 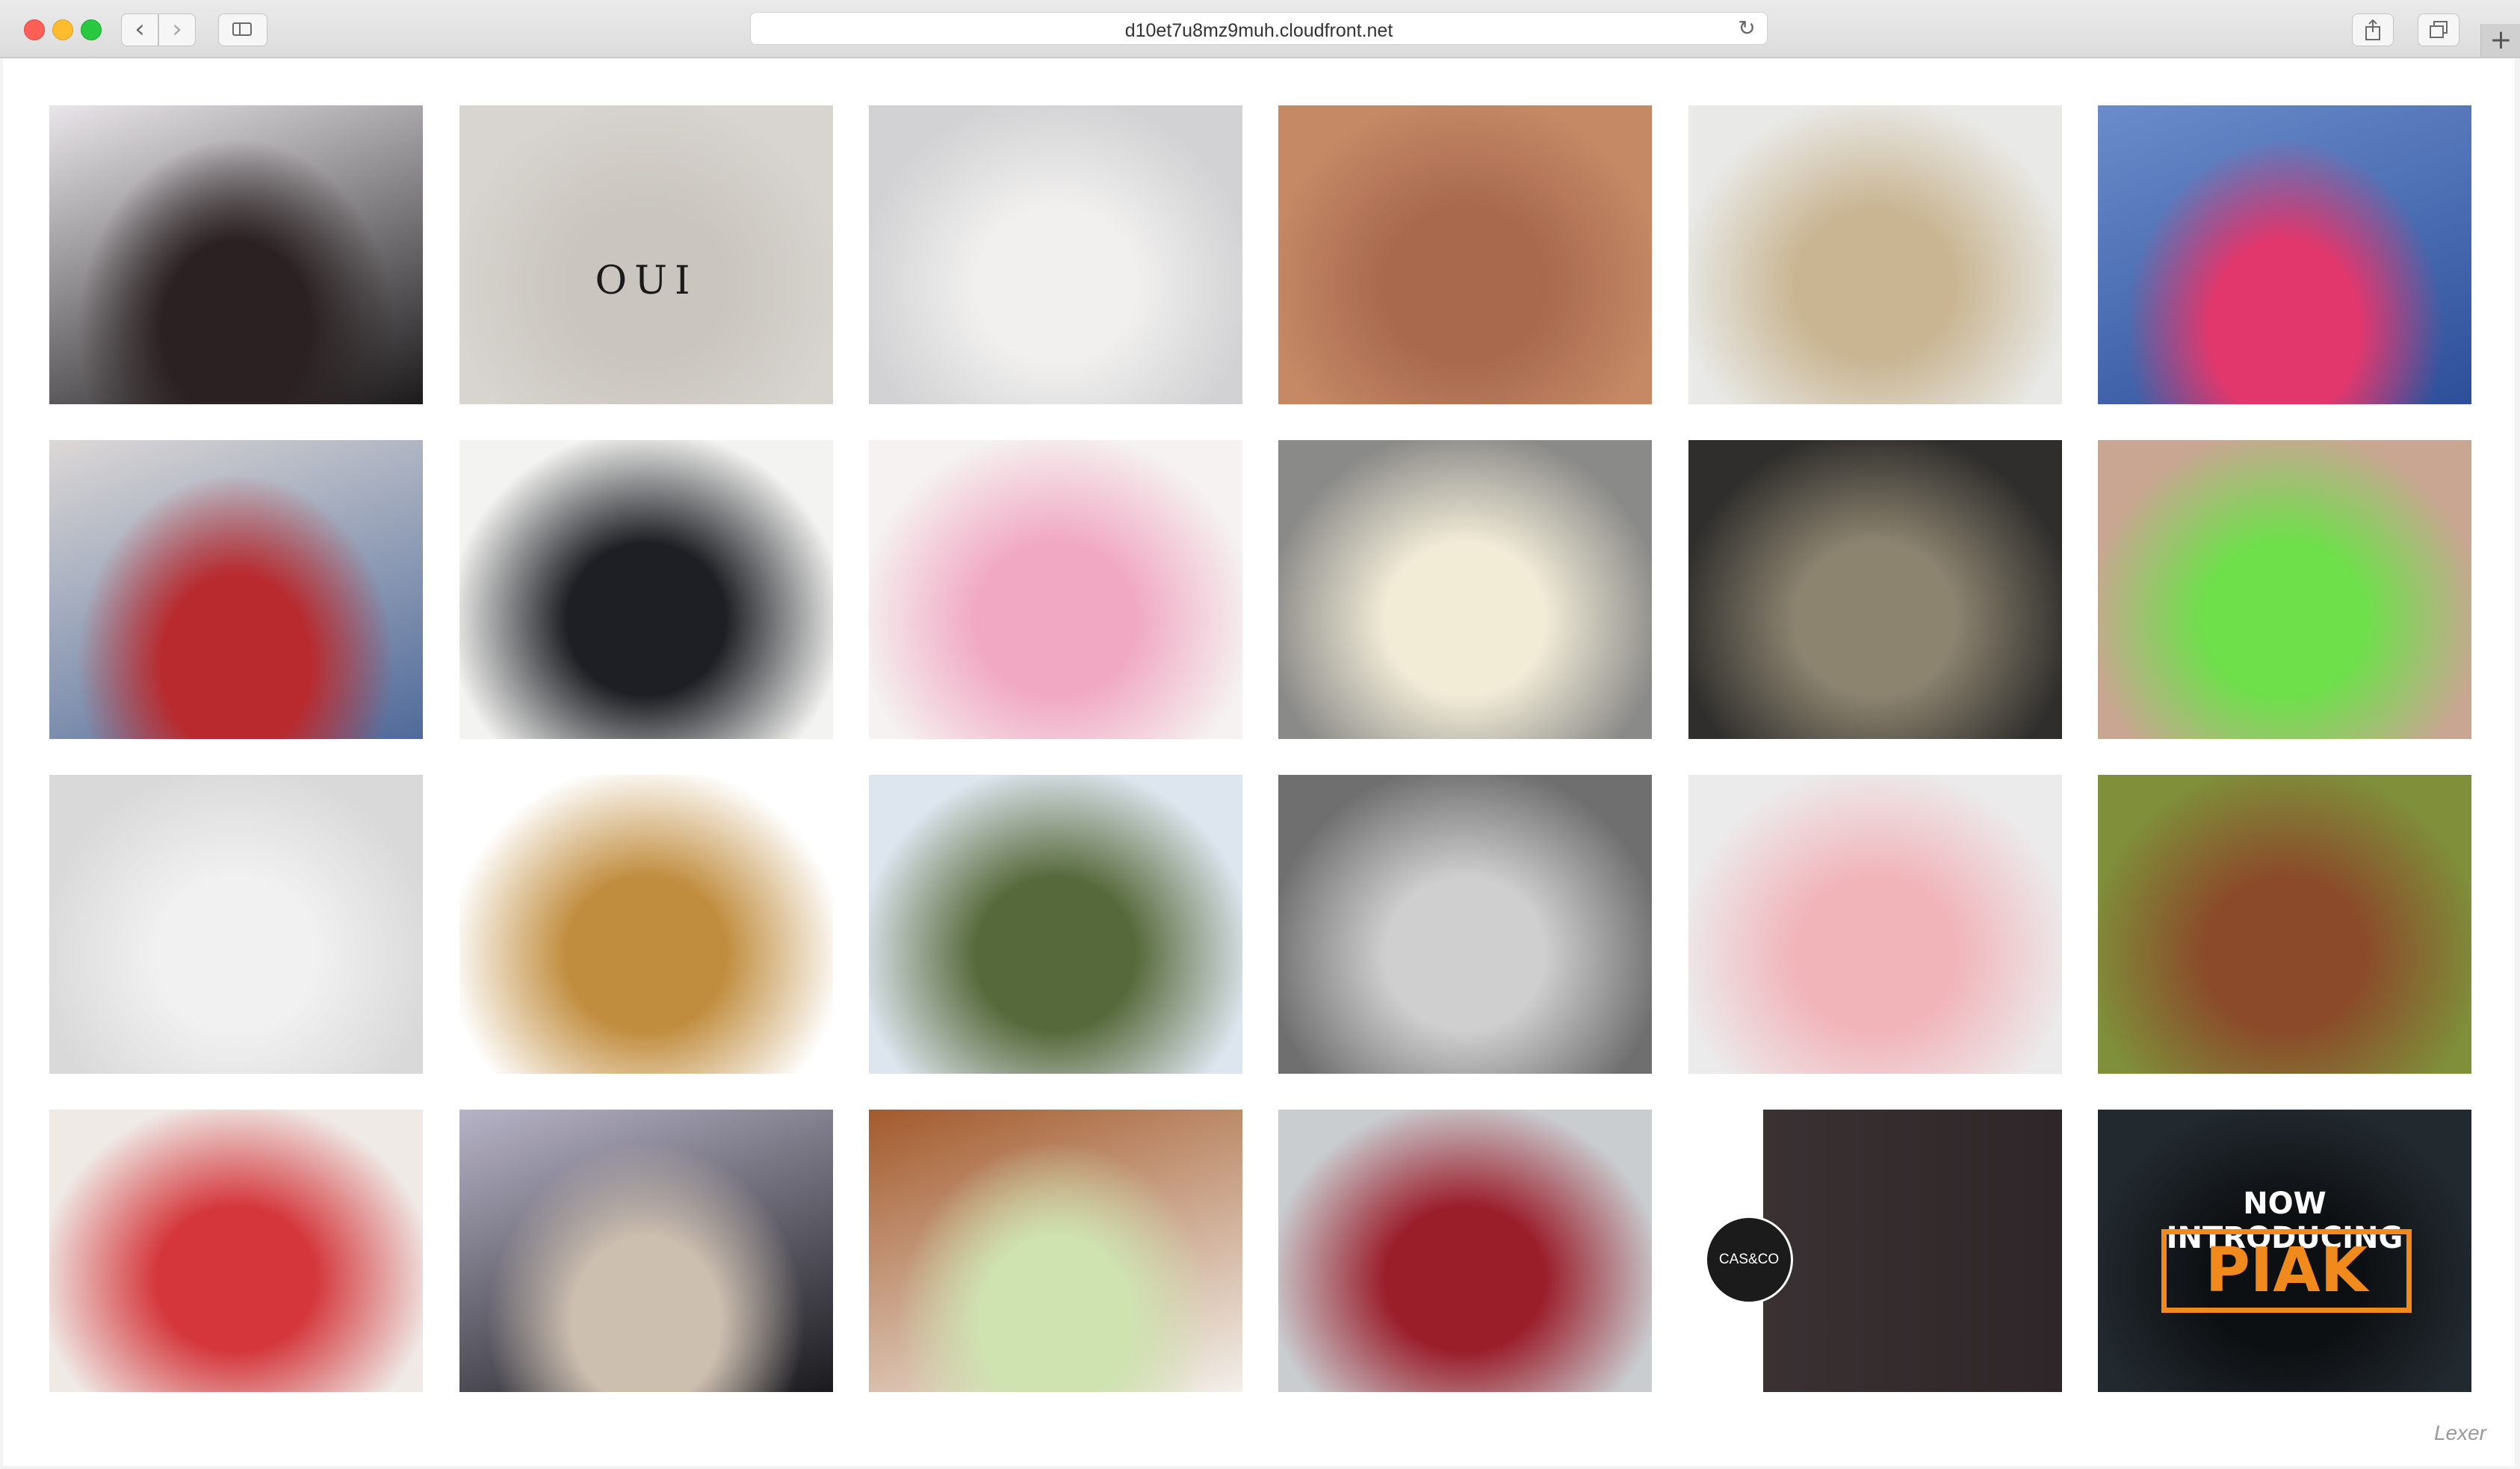 I want to click on gallery-tile-rvca-hoodie, so click(x=646, y=924).